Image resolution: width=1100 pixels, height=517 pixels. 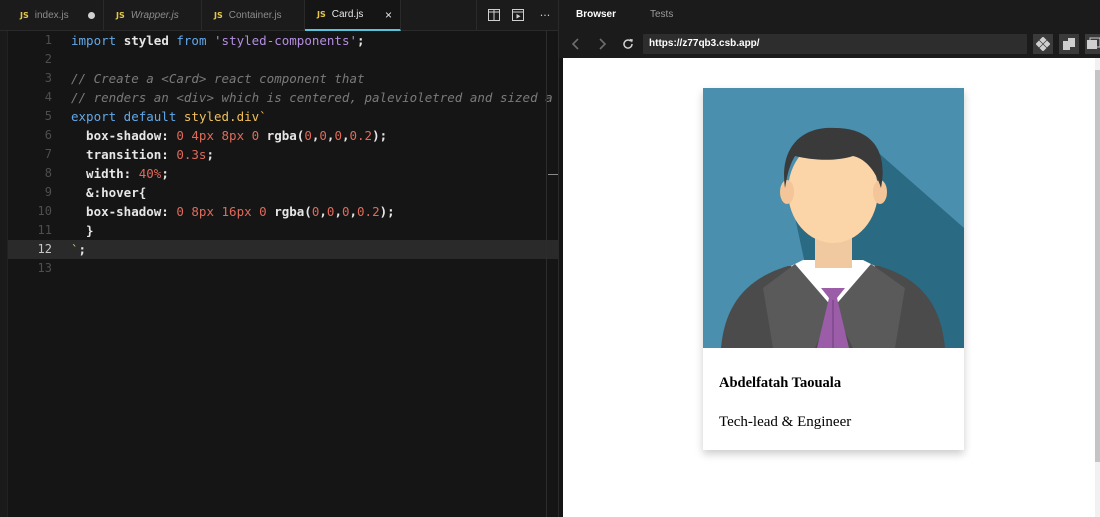 What do you see at coordinates (4, 274) in the screenshot?
I see `editor-side-gutter` at bounding box center [4, 274].